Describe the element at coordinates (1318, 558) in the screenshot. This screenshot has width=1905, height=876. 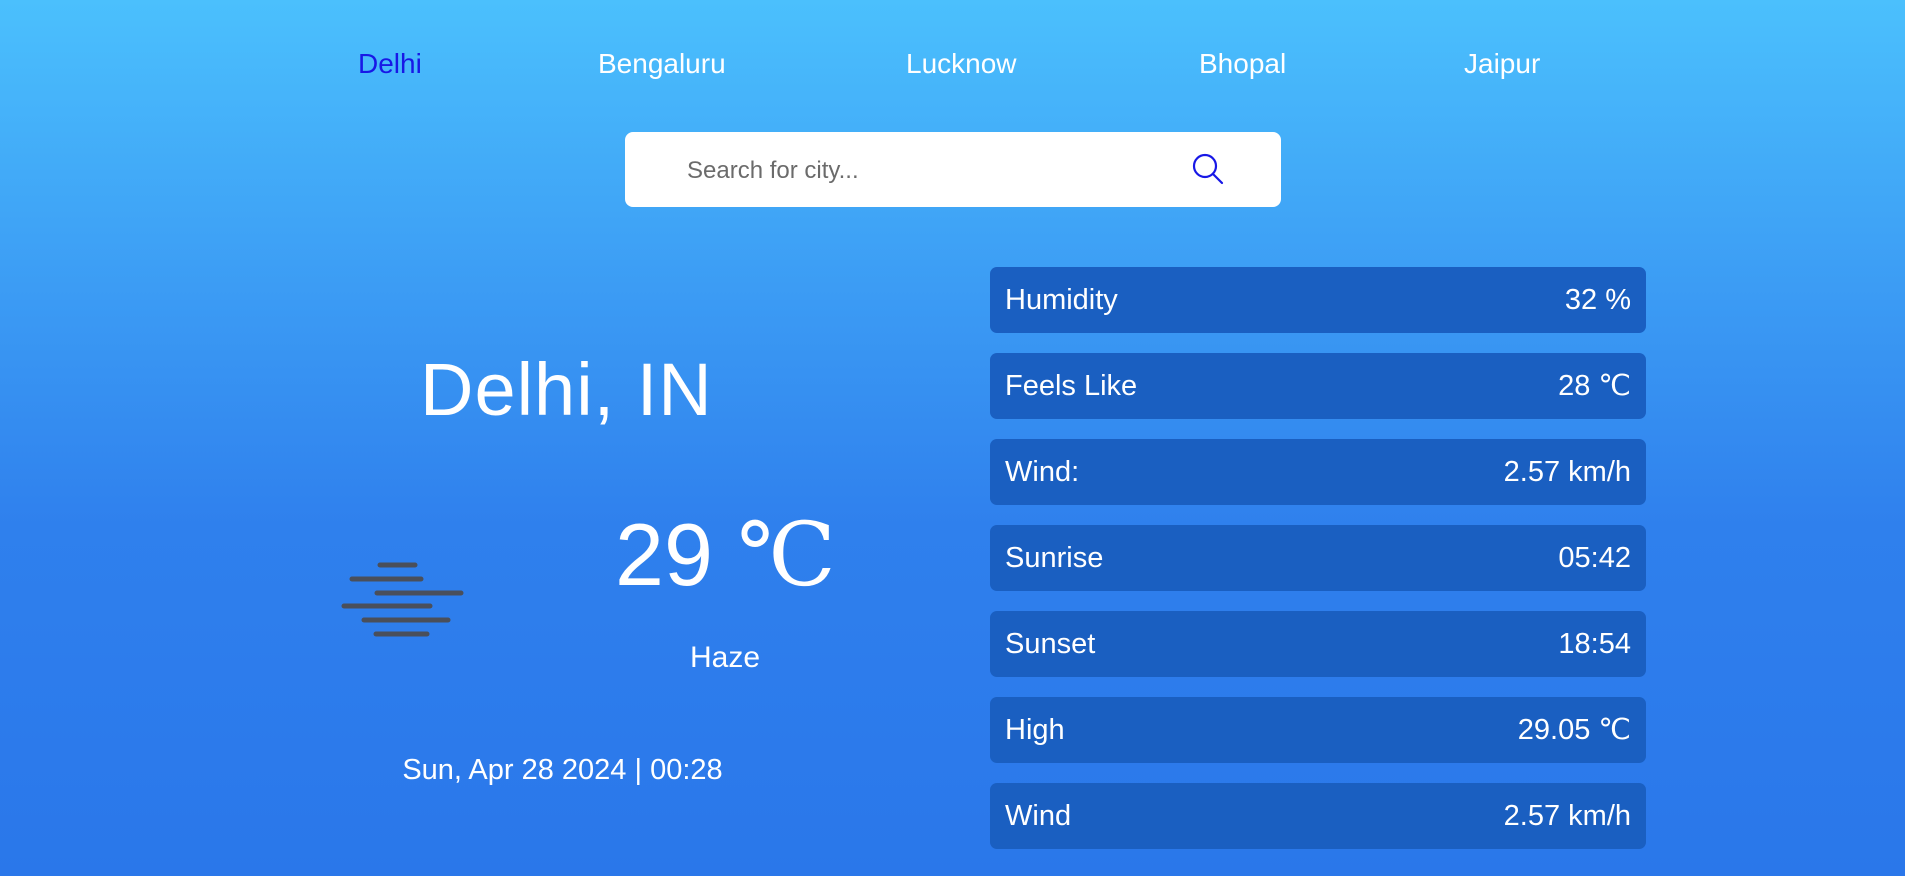
I see `stat-sunrise: Sunrise 05:42` at that location.